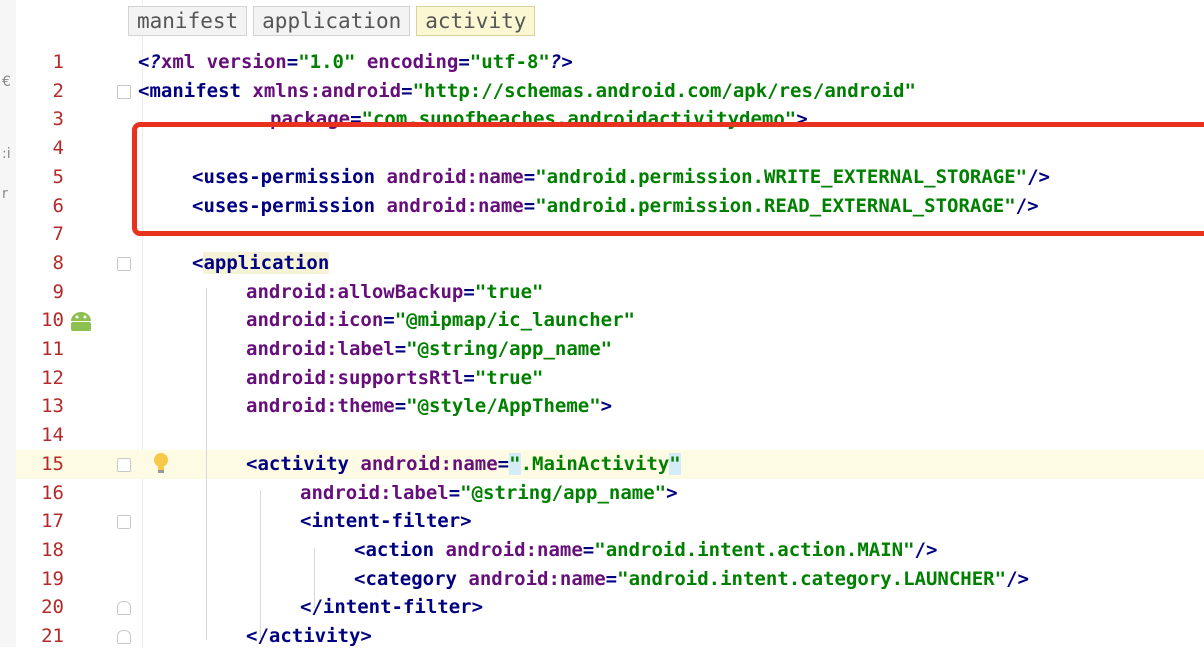 The image size is (1204, 651). I want to click on code-line: 15 <activity android:name=".MainActivity", so click(610, 464).